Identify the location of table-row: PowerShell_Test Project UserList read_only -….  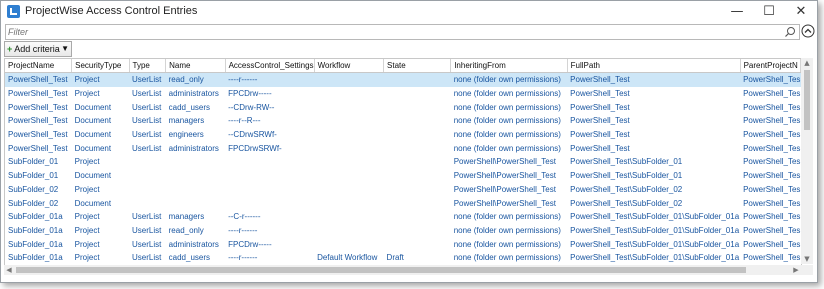
(403, 79).